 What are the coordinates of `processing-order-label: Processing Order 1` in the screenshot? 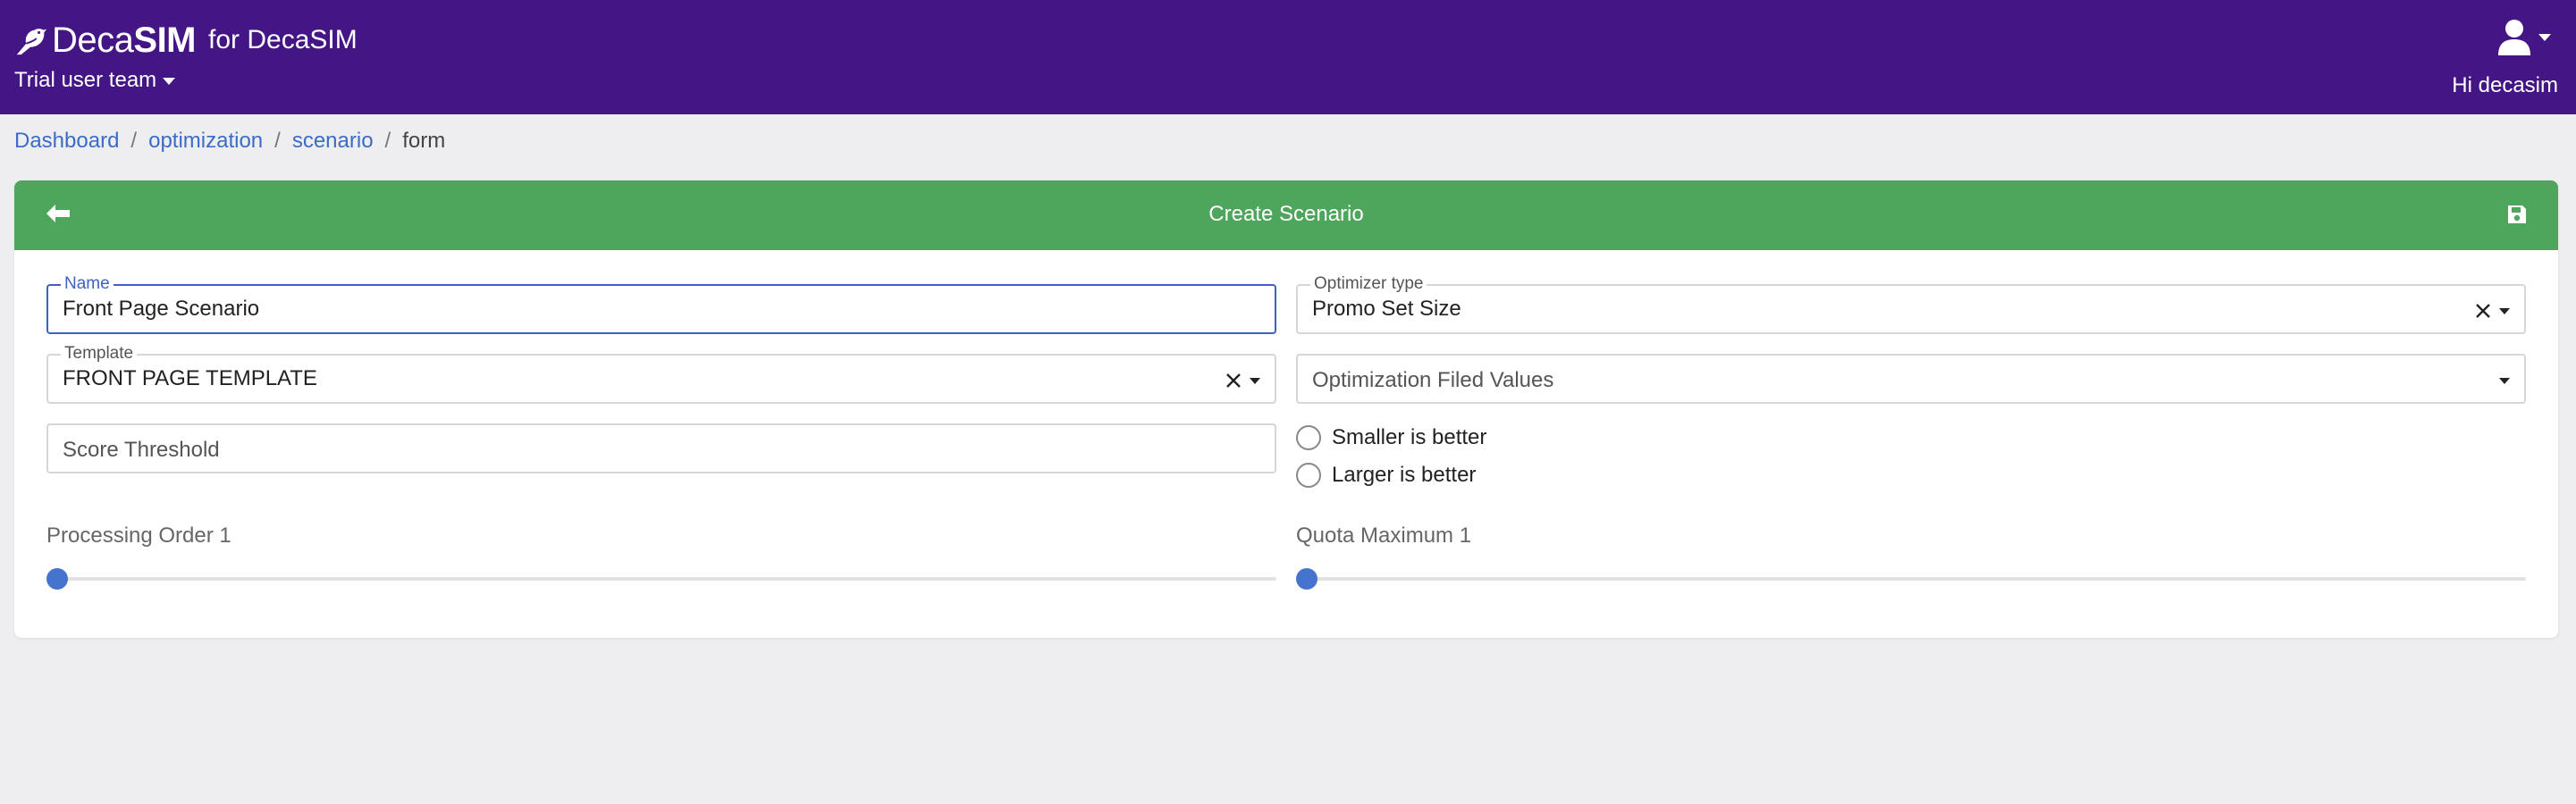 It's located at (139, 535).